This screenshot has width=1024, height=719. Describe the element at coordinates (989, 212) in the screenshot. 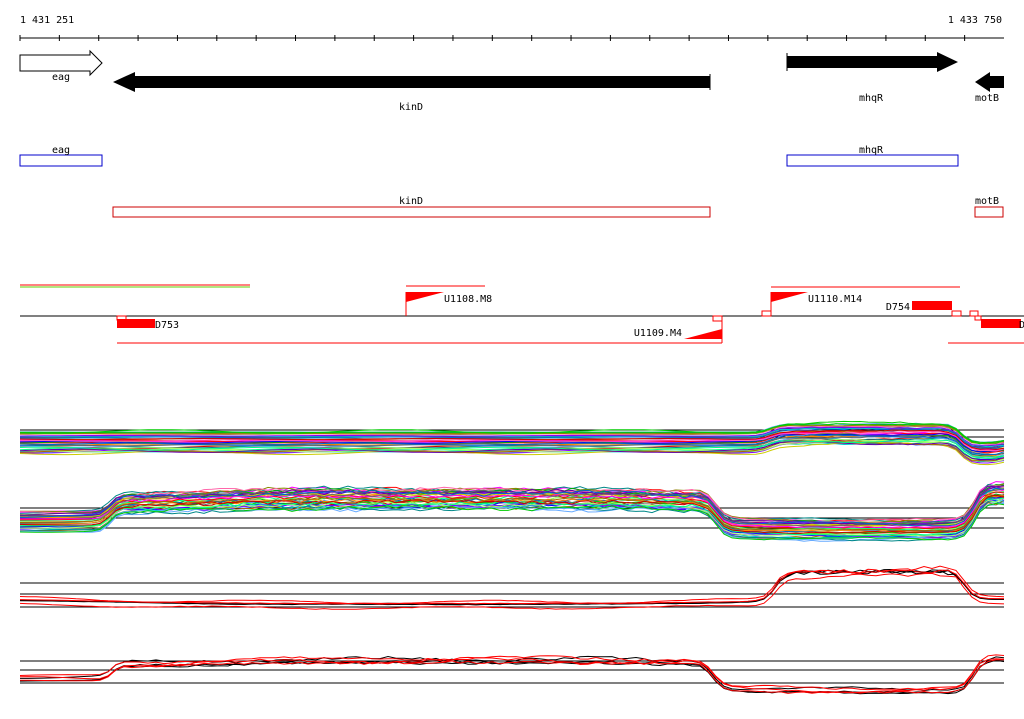

I see `annotation-box-motB` at that location.